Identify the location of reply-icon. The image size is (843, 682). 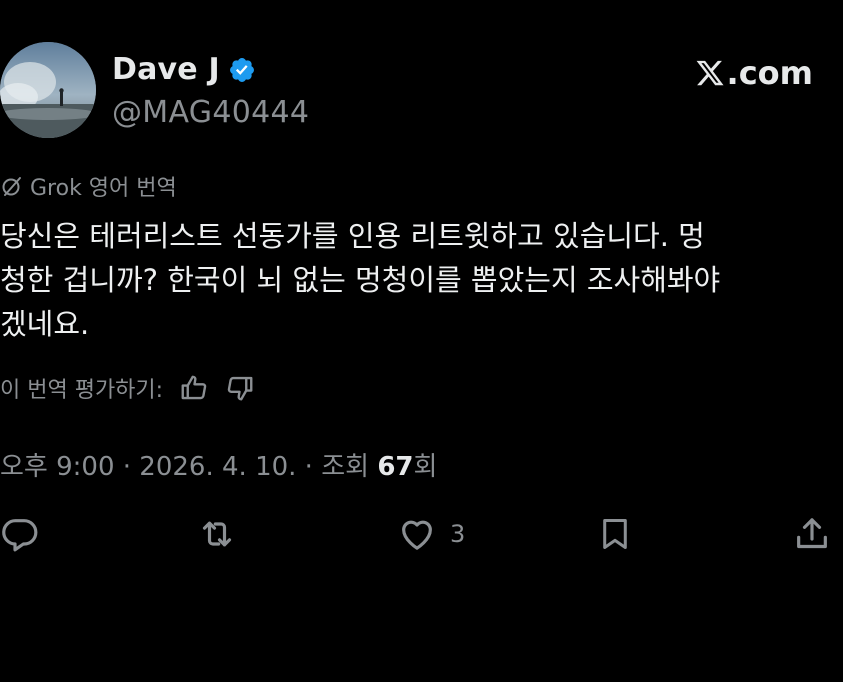
(20, 535).